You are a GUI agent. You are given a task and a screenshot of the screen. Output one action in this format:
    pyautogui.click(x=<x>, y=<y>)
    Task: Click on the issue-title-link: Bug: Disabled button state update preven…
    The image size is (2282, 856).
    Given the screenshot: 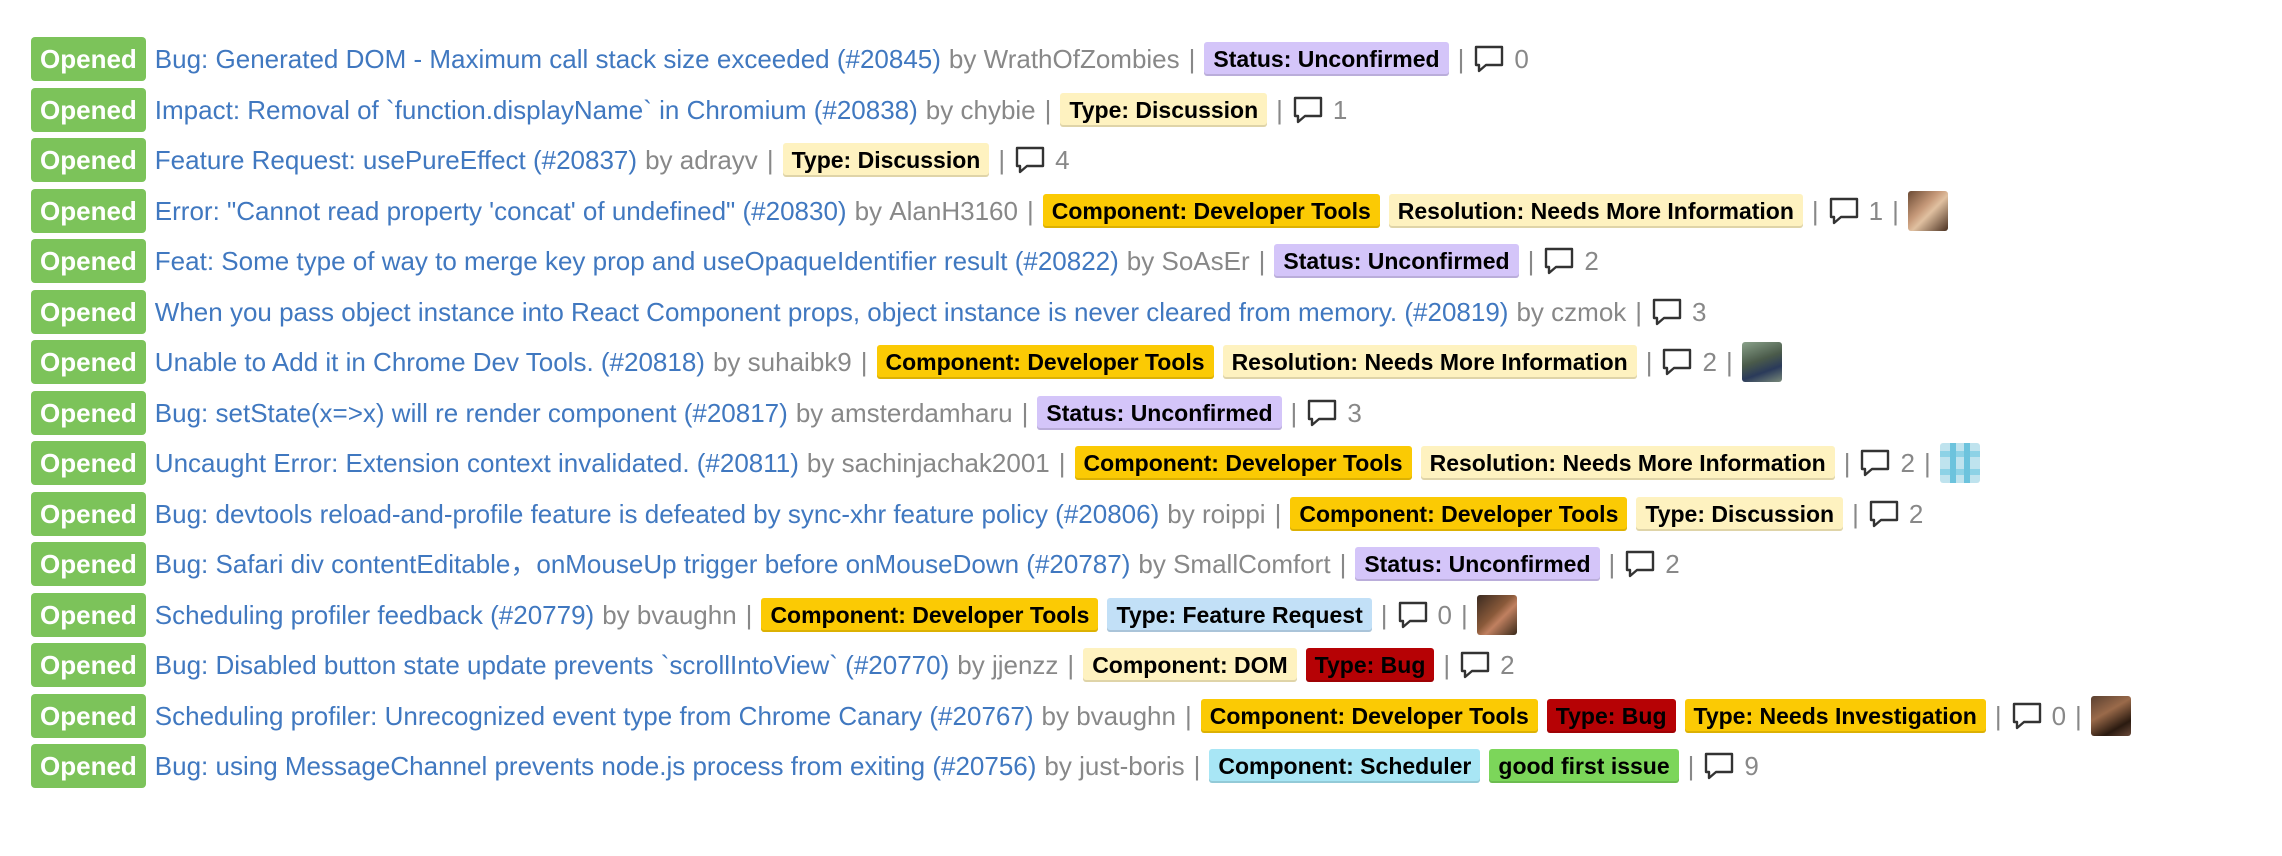 What is the action you would take?
    pyautogui.click(x=552, y=665)
    